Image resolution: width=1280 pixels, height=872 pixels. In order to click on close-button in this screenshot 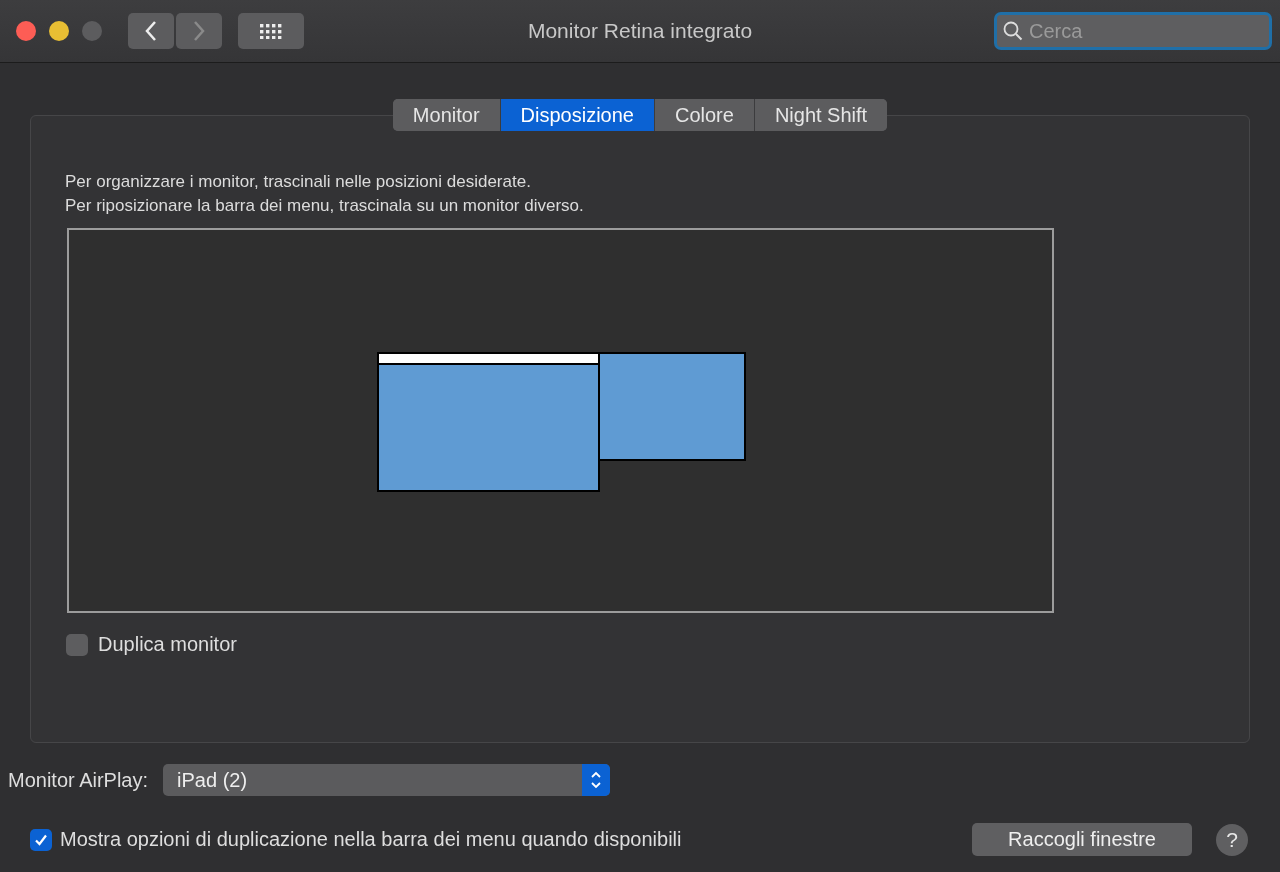, I will do `click(26, 31)`.